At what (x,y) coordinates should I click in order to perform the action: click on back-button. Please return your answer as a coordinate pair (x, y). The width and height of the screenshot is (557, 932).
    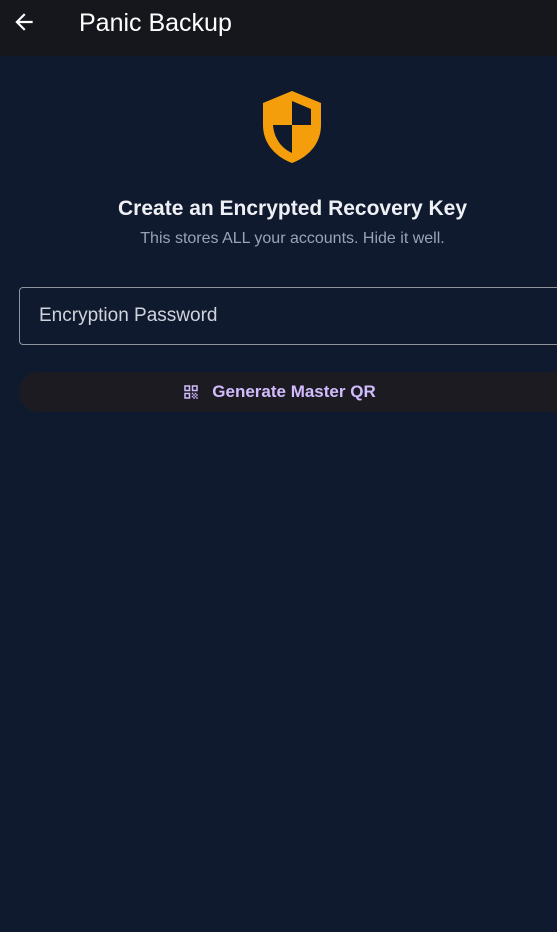
    Looking at the image, I should click on (24, 22).